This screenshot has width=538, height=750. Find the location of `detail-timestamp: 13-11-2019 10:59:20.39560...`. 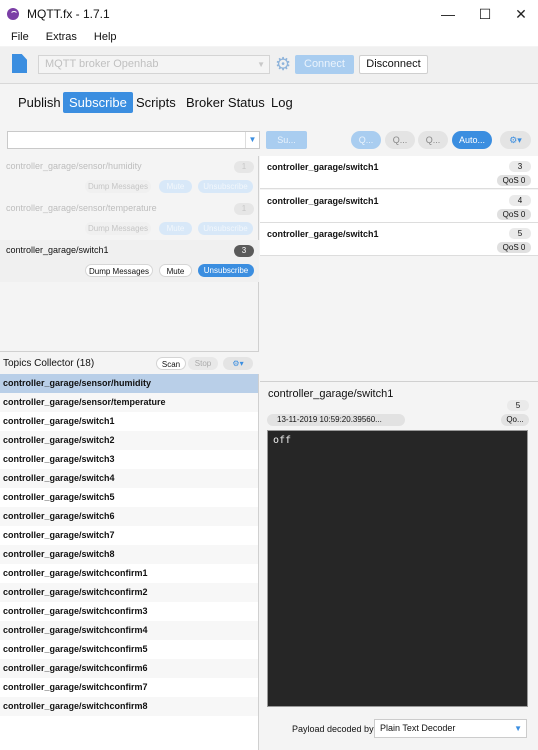

detail-timestamp: 13-11-2019 10:59:20.39560... is located at coordinates (336, 420).